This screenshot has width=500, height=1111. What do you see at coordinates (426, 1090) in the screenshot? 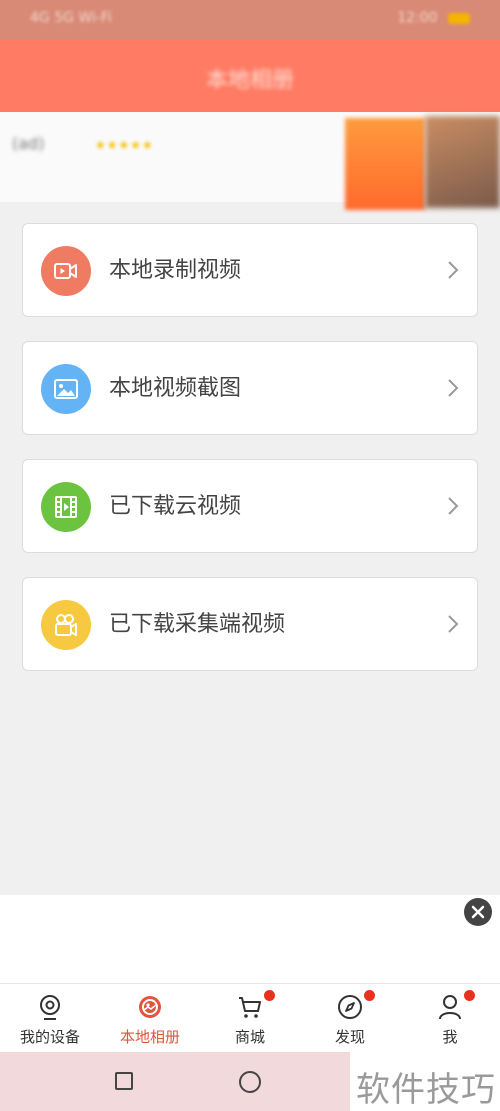
I see `watermark-text: 软件技巧` at bounding box center [426, 1090].